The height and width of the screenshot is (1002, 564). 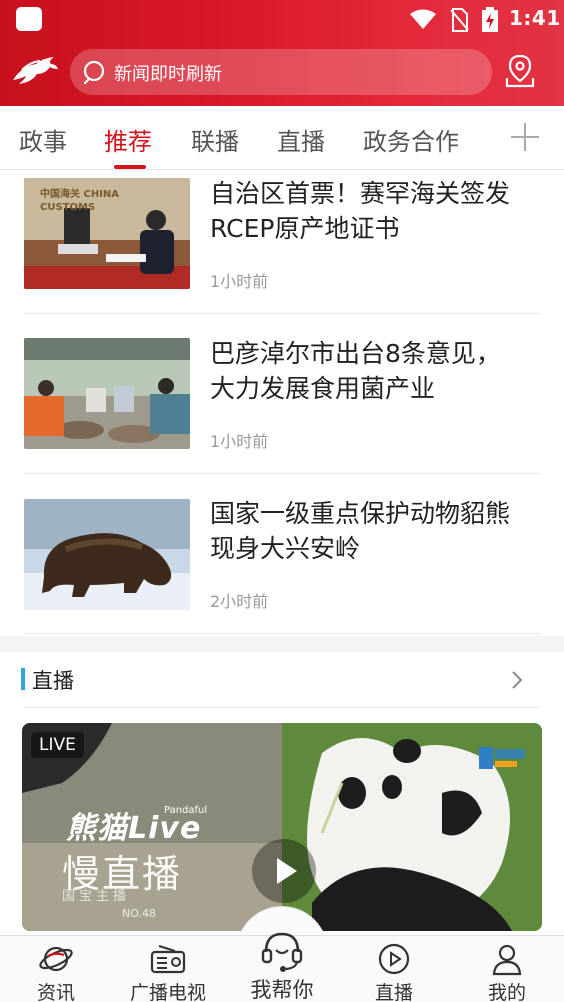 What do you see at coordinates (285, 548) in the screenshot?
I see `news-title-line: 现身大兴安岭` at bounding box center [285, 548].